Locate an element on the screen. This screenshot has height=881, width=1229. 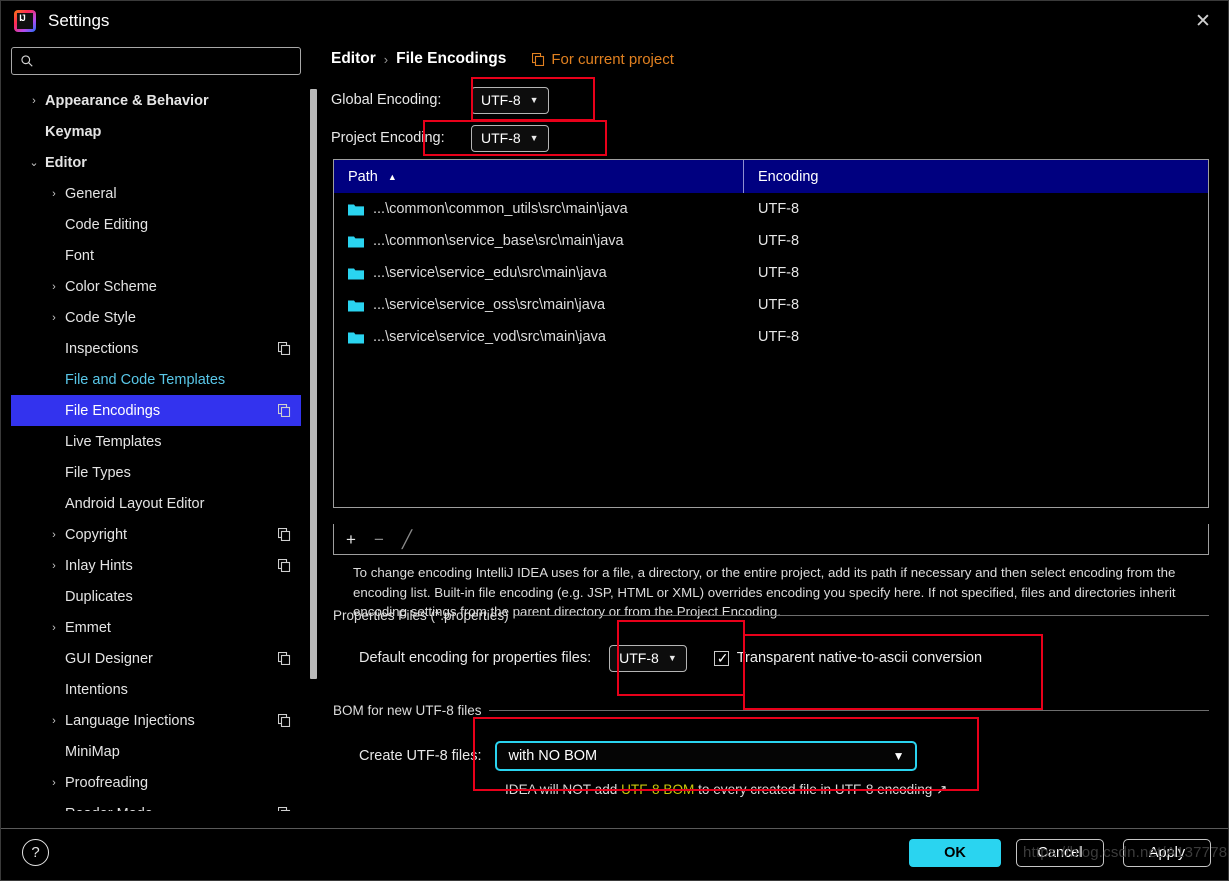
apply-button: Apply is located at coordinates (1167, 853).